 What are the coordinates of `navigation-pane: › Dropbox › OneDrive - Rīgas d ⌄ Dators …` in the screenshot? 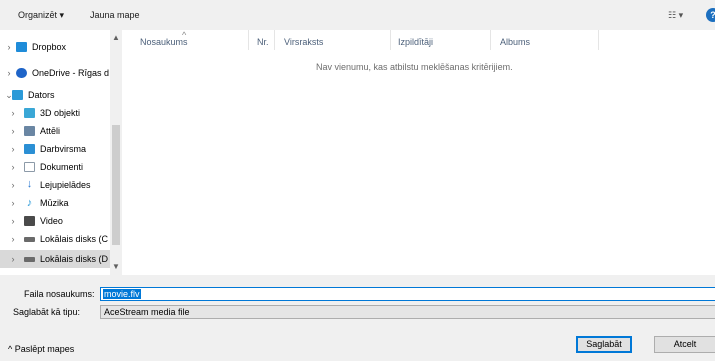 It's located at (61, 152).